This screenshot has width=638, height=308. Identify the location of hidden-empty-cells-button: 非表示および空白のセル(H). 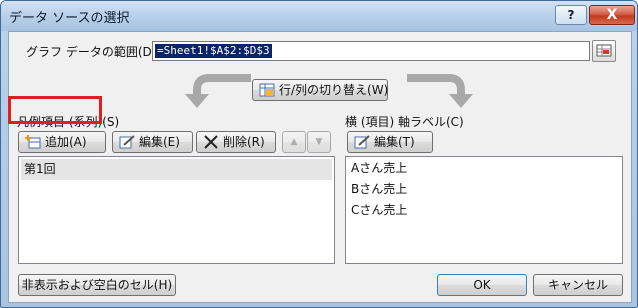
(97, 285).